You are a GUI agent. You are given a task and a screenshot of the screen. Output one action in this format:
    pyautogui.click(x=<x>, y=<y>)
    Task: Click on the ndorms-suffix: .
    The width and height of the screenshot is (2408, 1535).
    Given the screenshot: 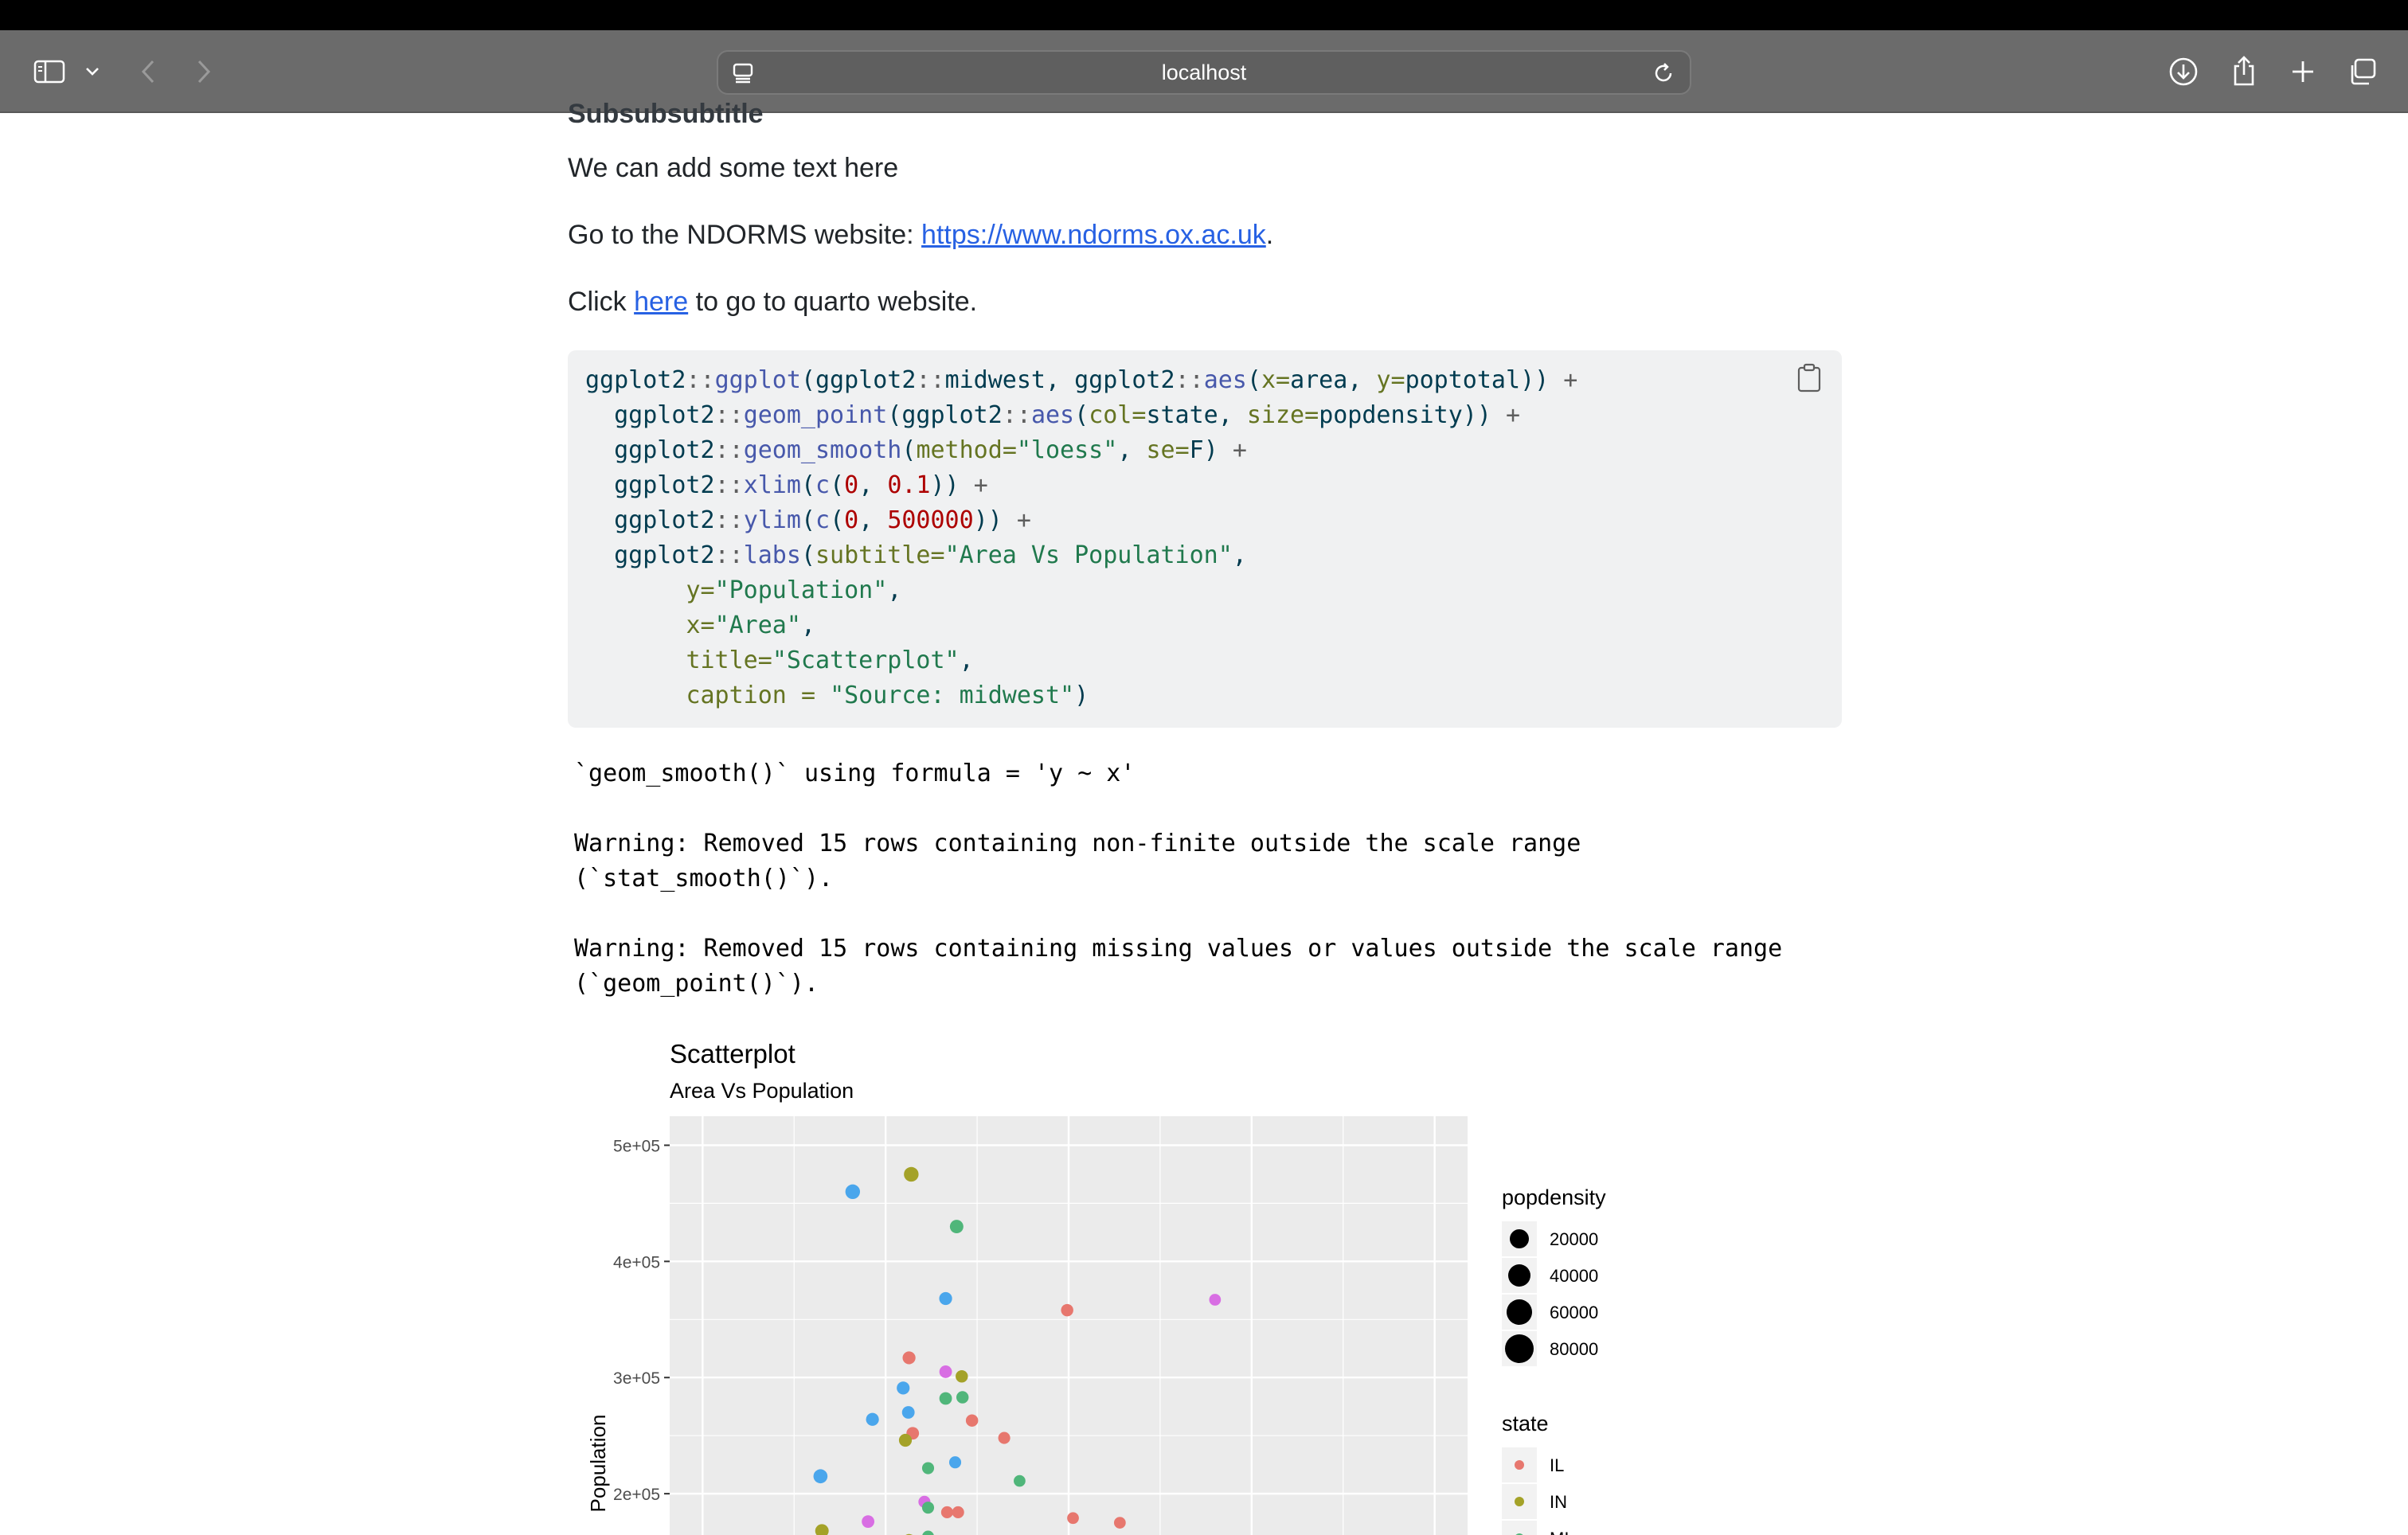 What is the action you would take?
    pyautogui.click(x=1269, y=235)
    